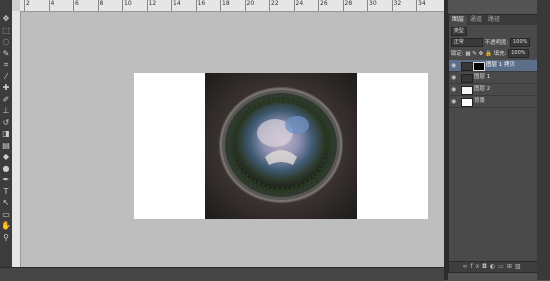  I want to click on ruler-number: 10, so click(128, 3).